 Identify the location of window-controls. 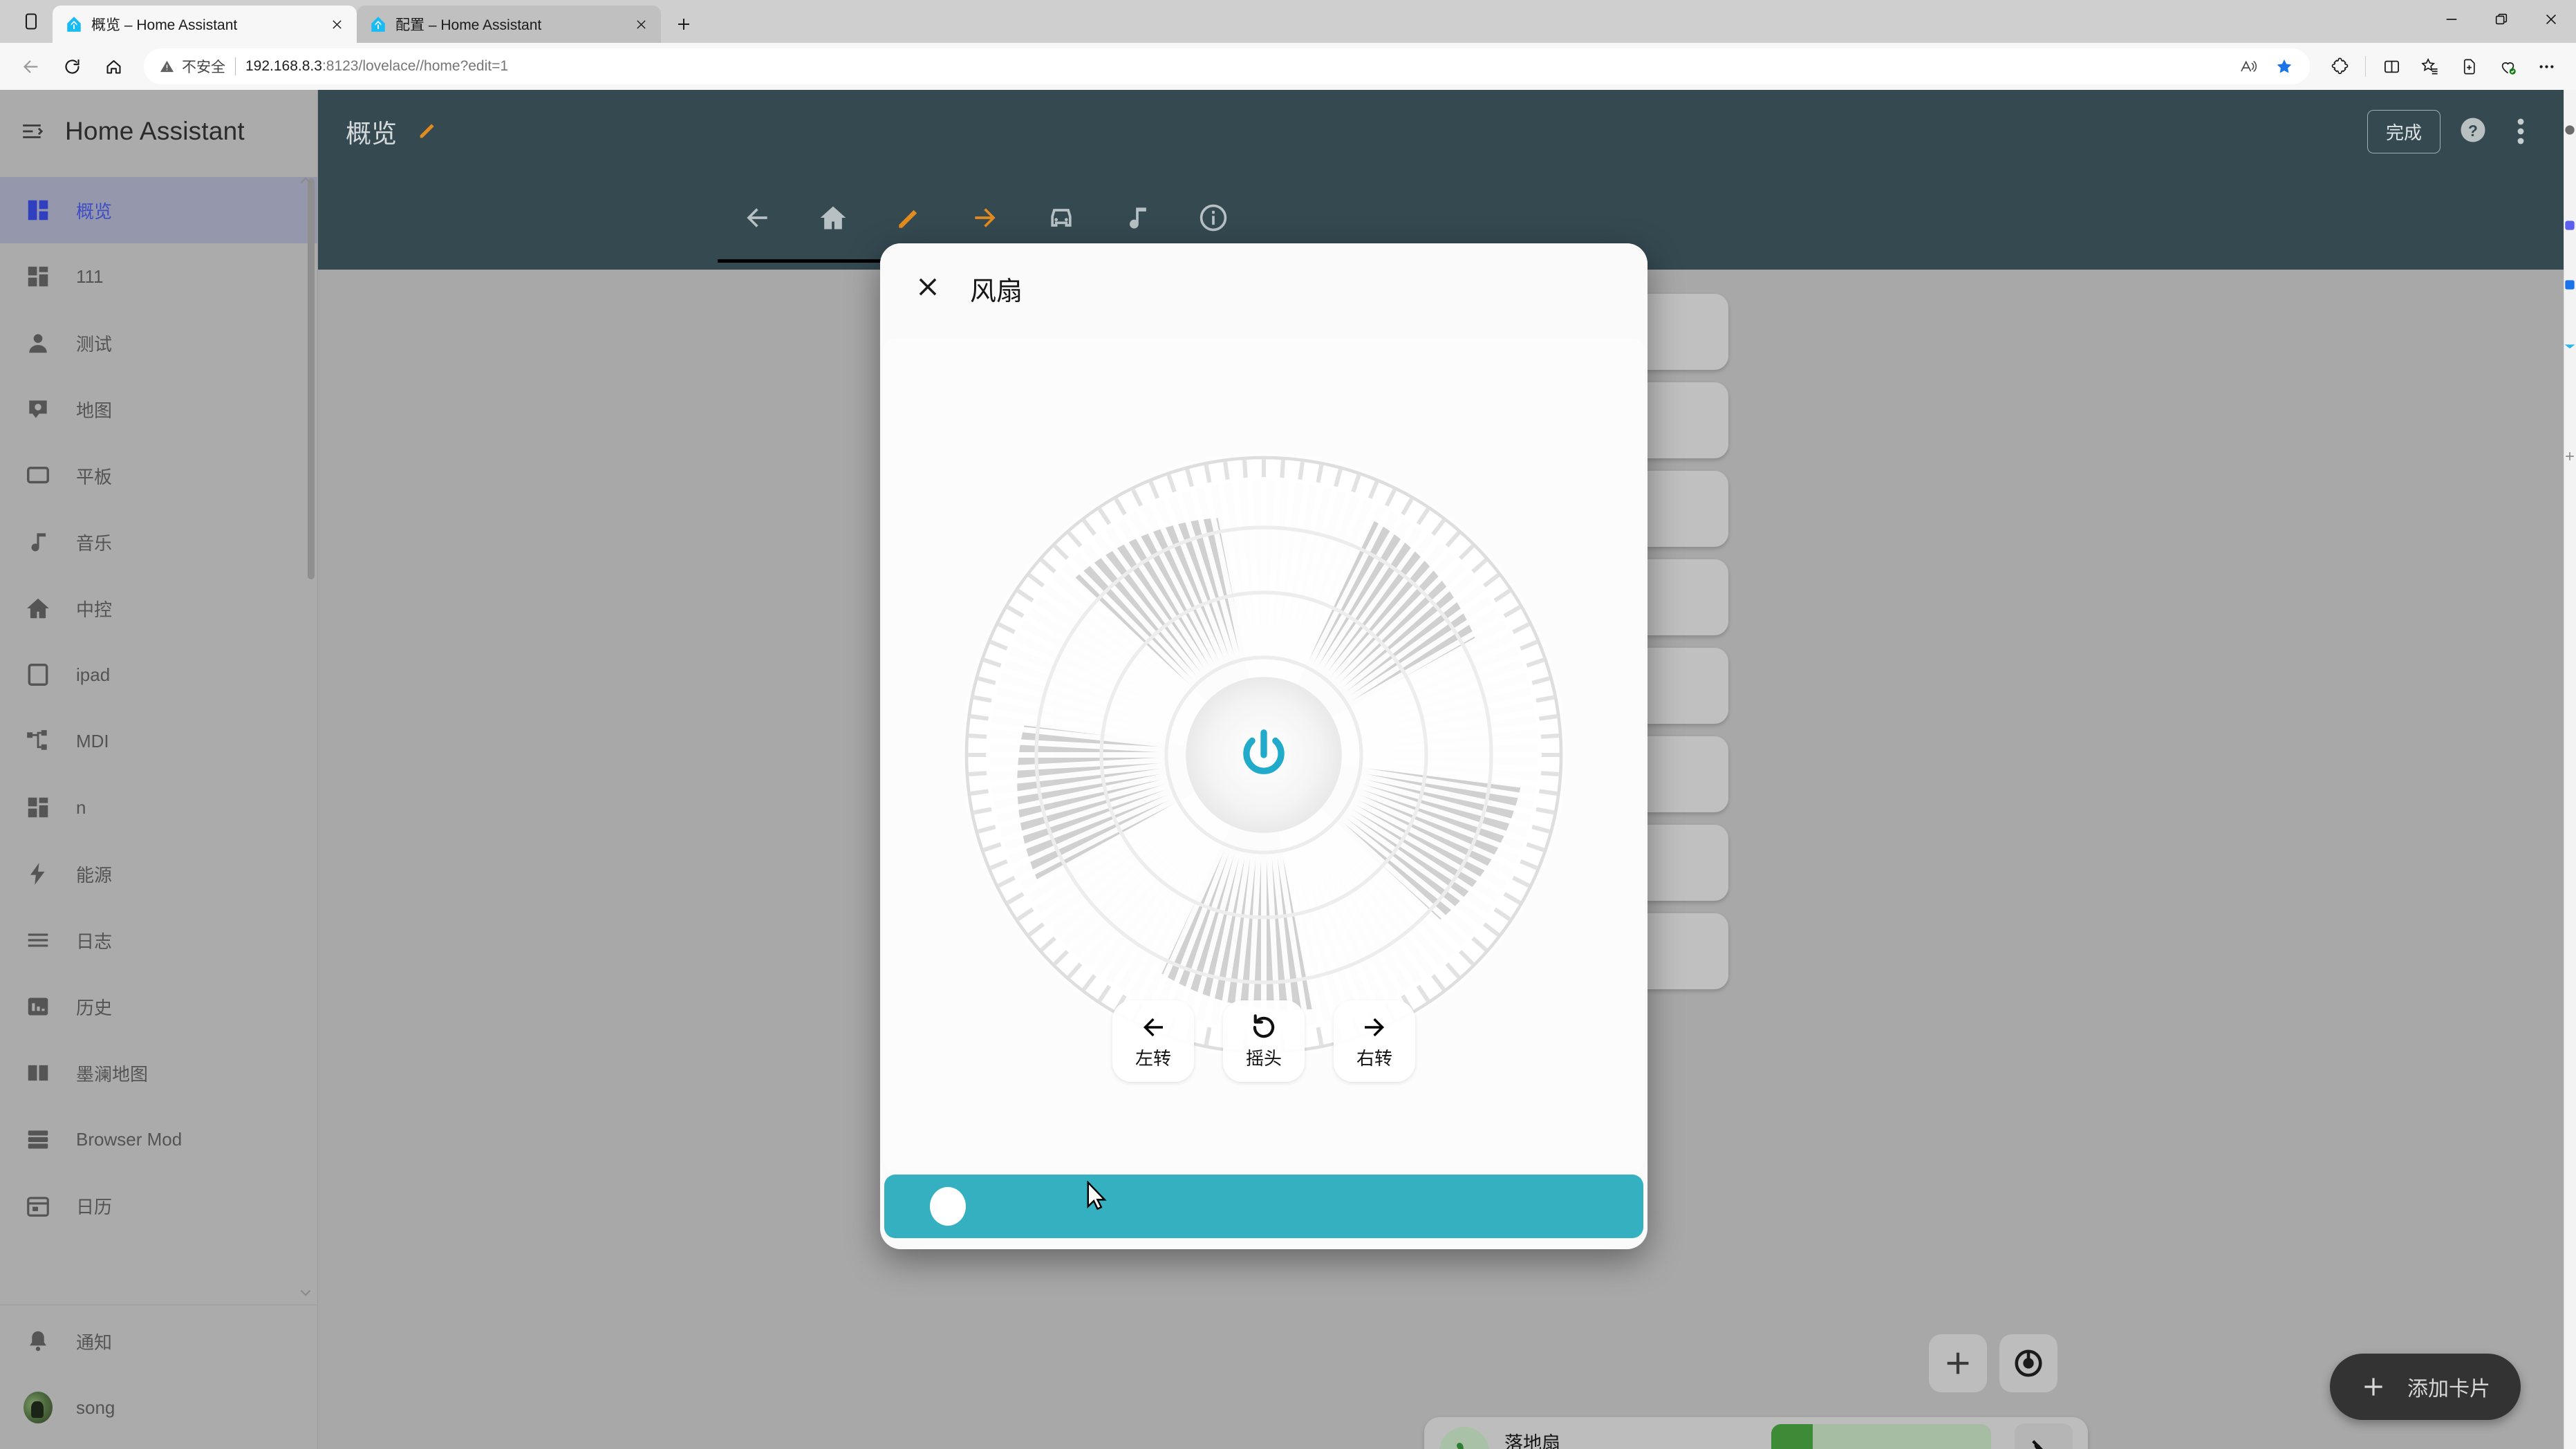
(2501, 19).